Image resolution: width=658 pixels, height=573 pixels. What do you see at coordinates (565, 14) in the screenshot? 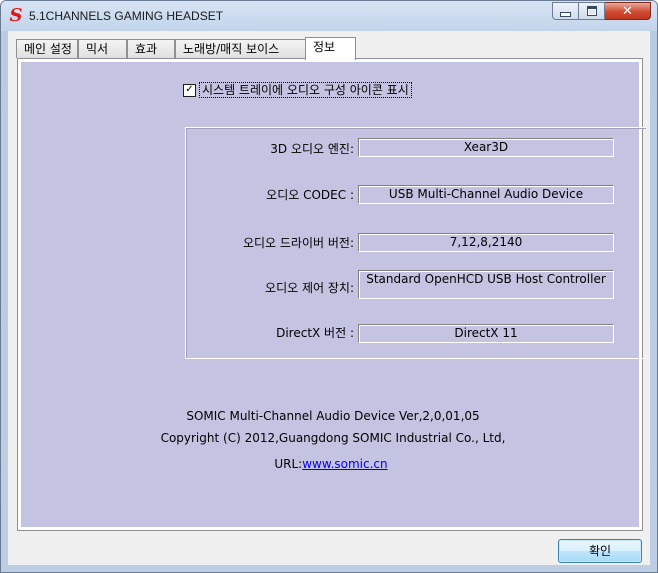
I see `minimize-icon` at bounding box center [565, 14].